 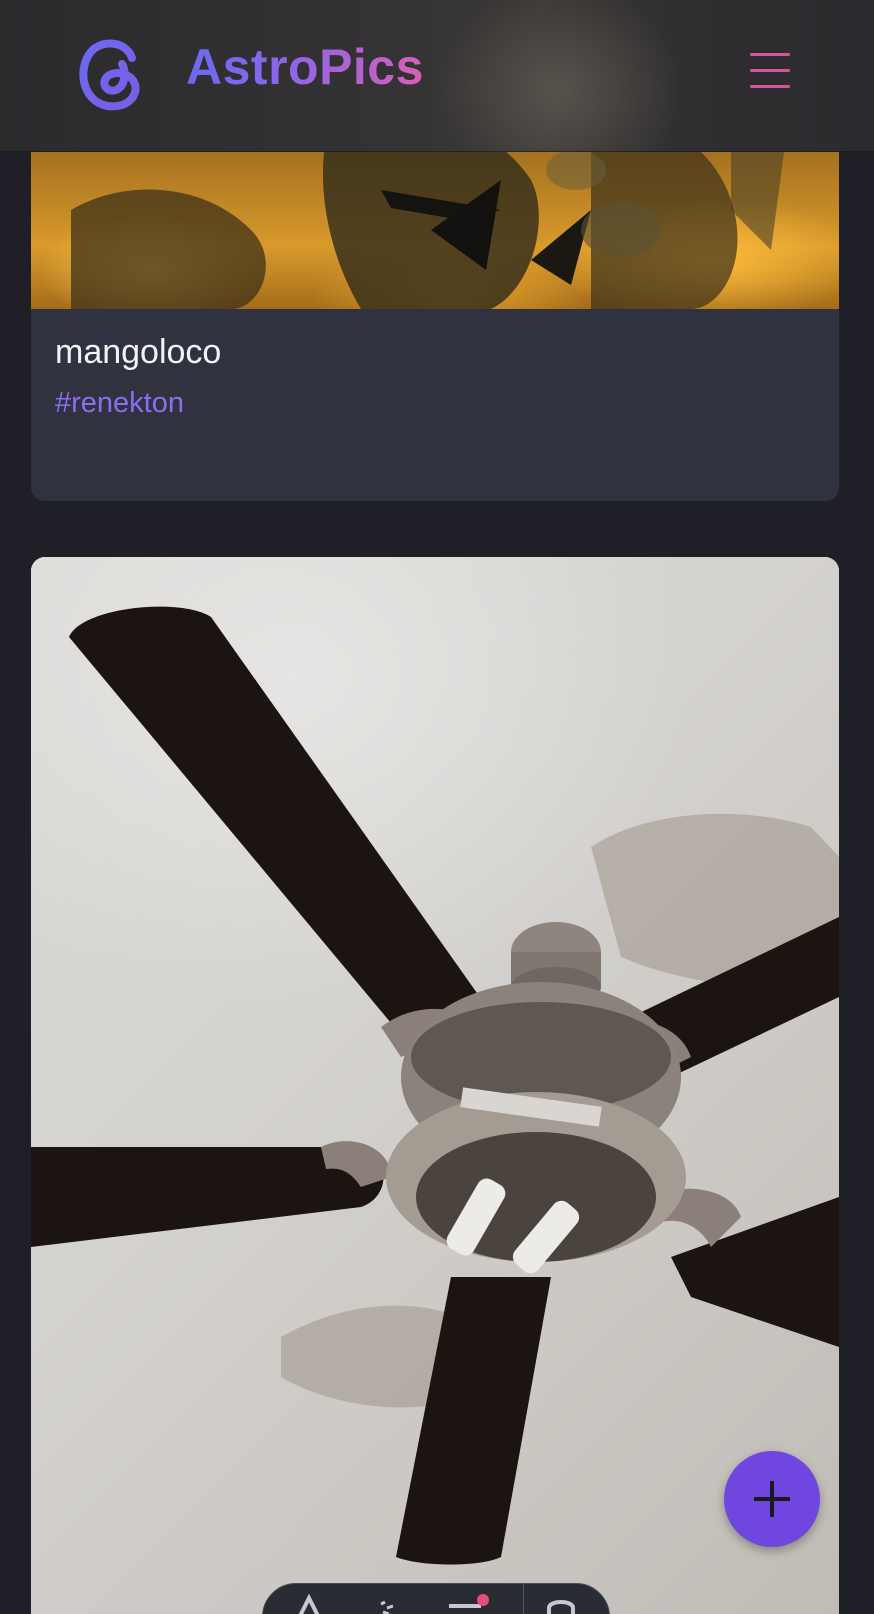 I want to click on home-icon, so click(x=309, y=1603).